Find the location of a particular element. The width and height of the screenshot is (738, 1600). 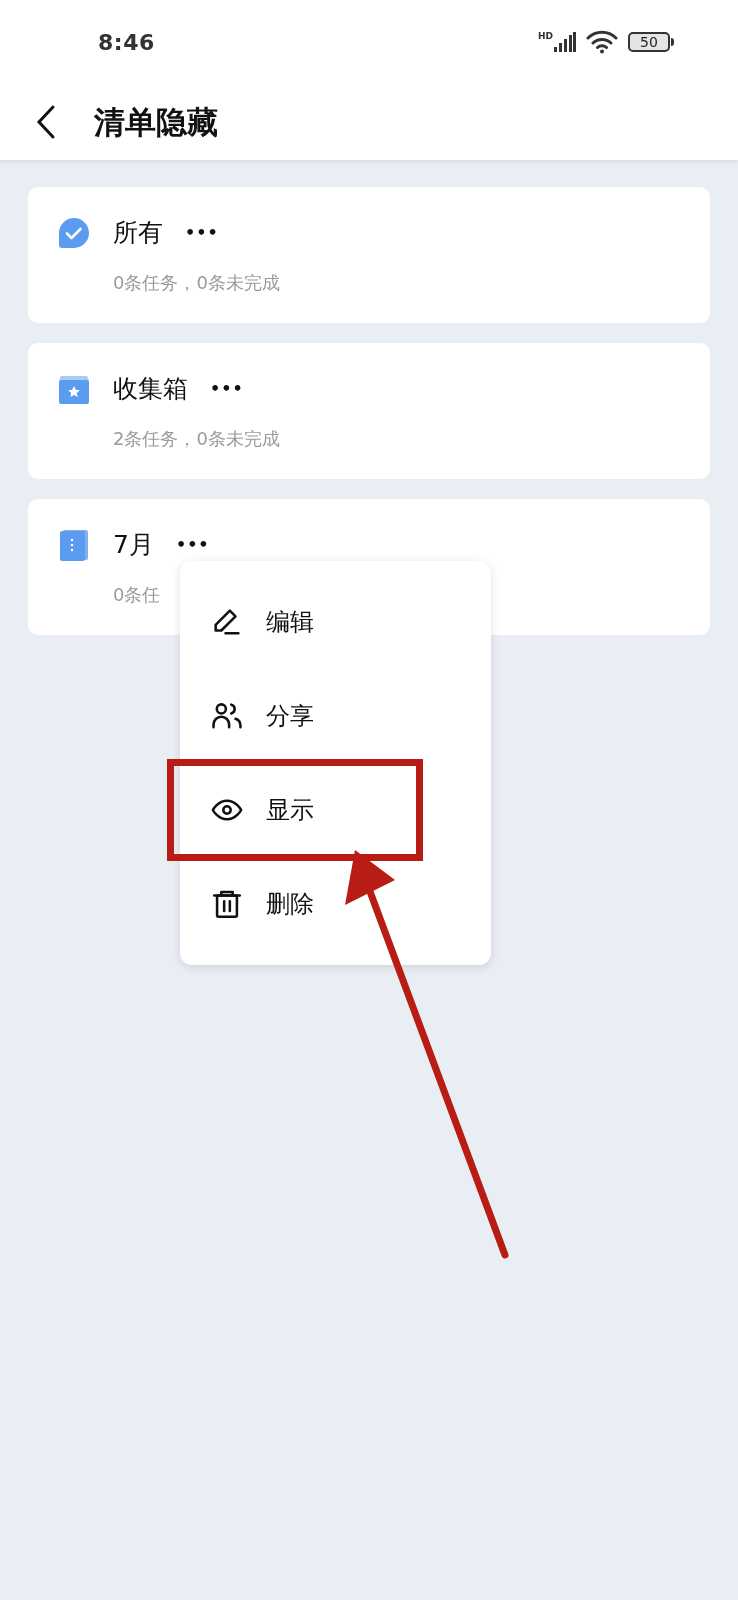

network-type: HD is located at coordinates (545, 36).